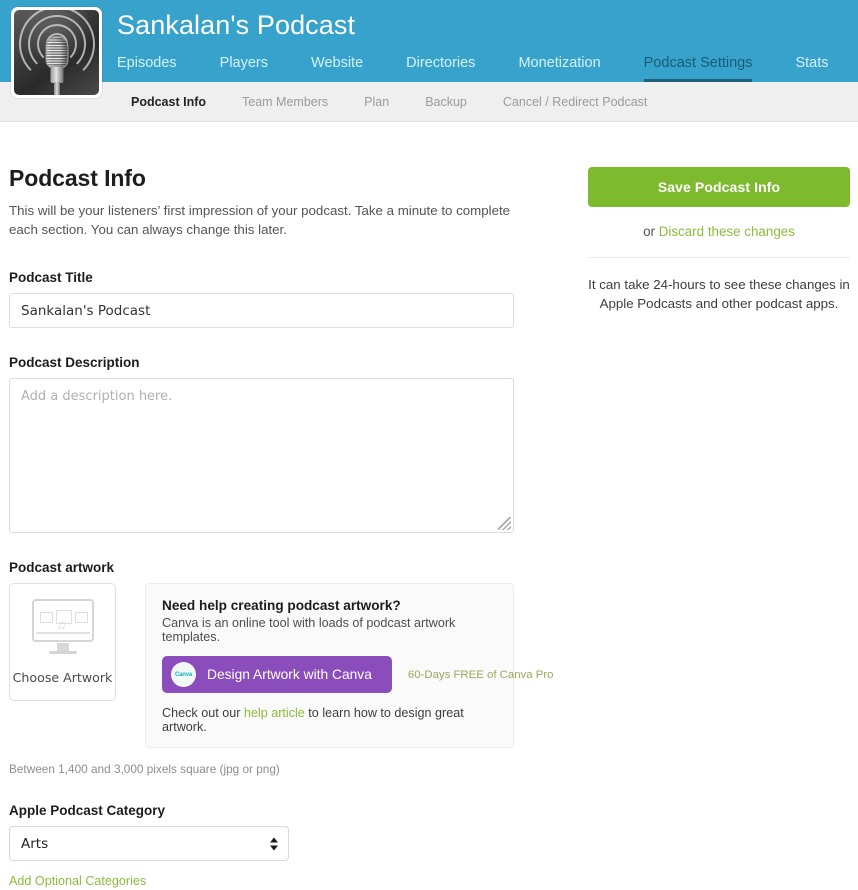  I want to click on design-artwork-with-canva-button: Canva Design Artwork with Canva, so click(277, 674).